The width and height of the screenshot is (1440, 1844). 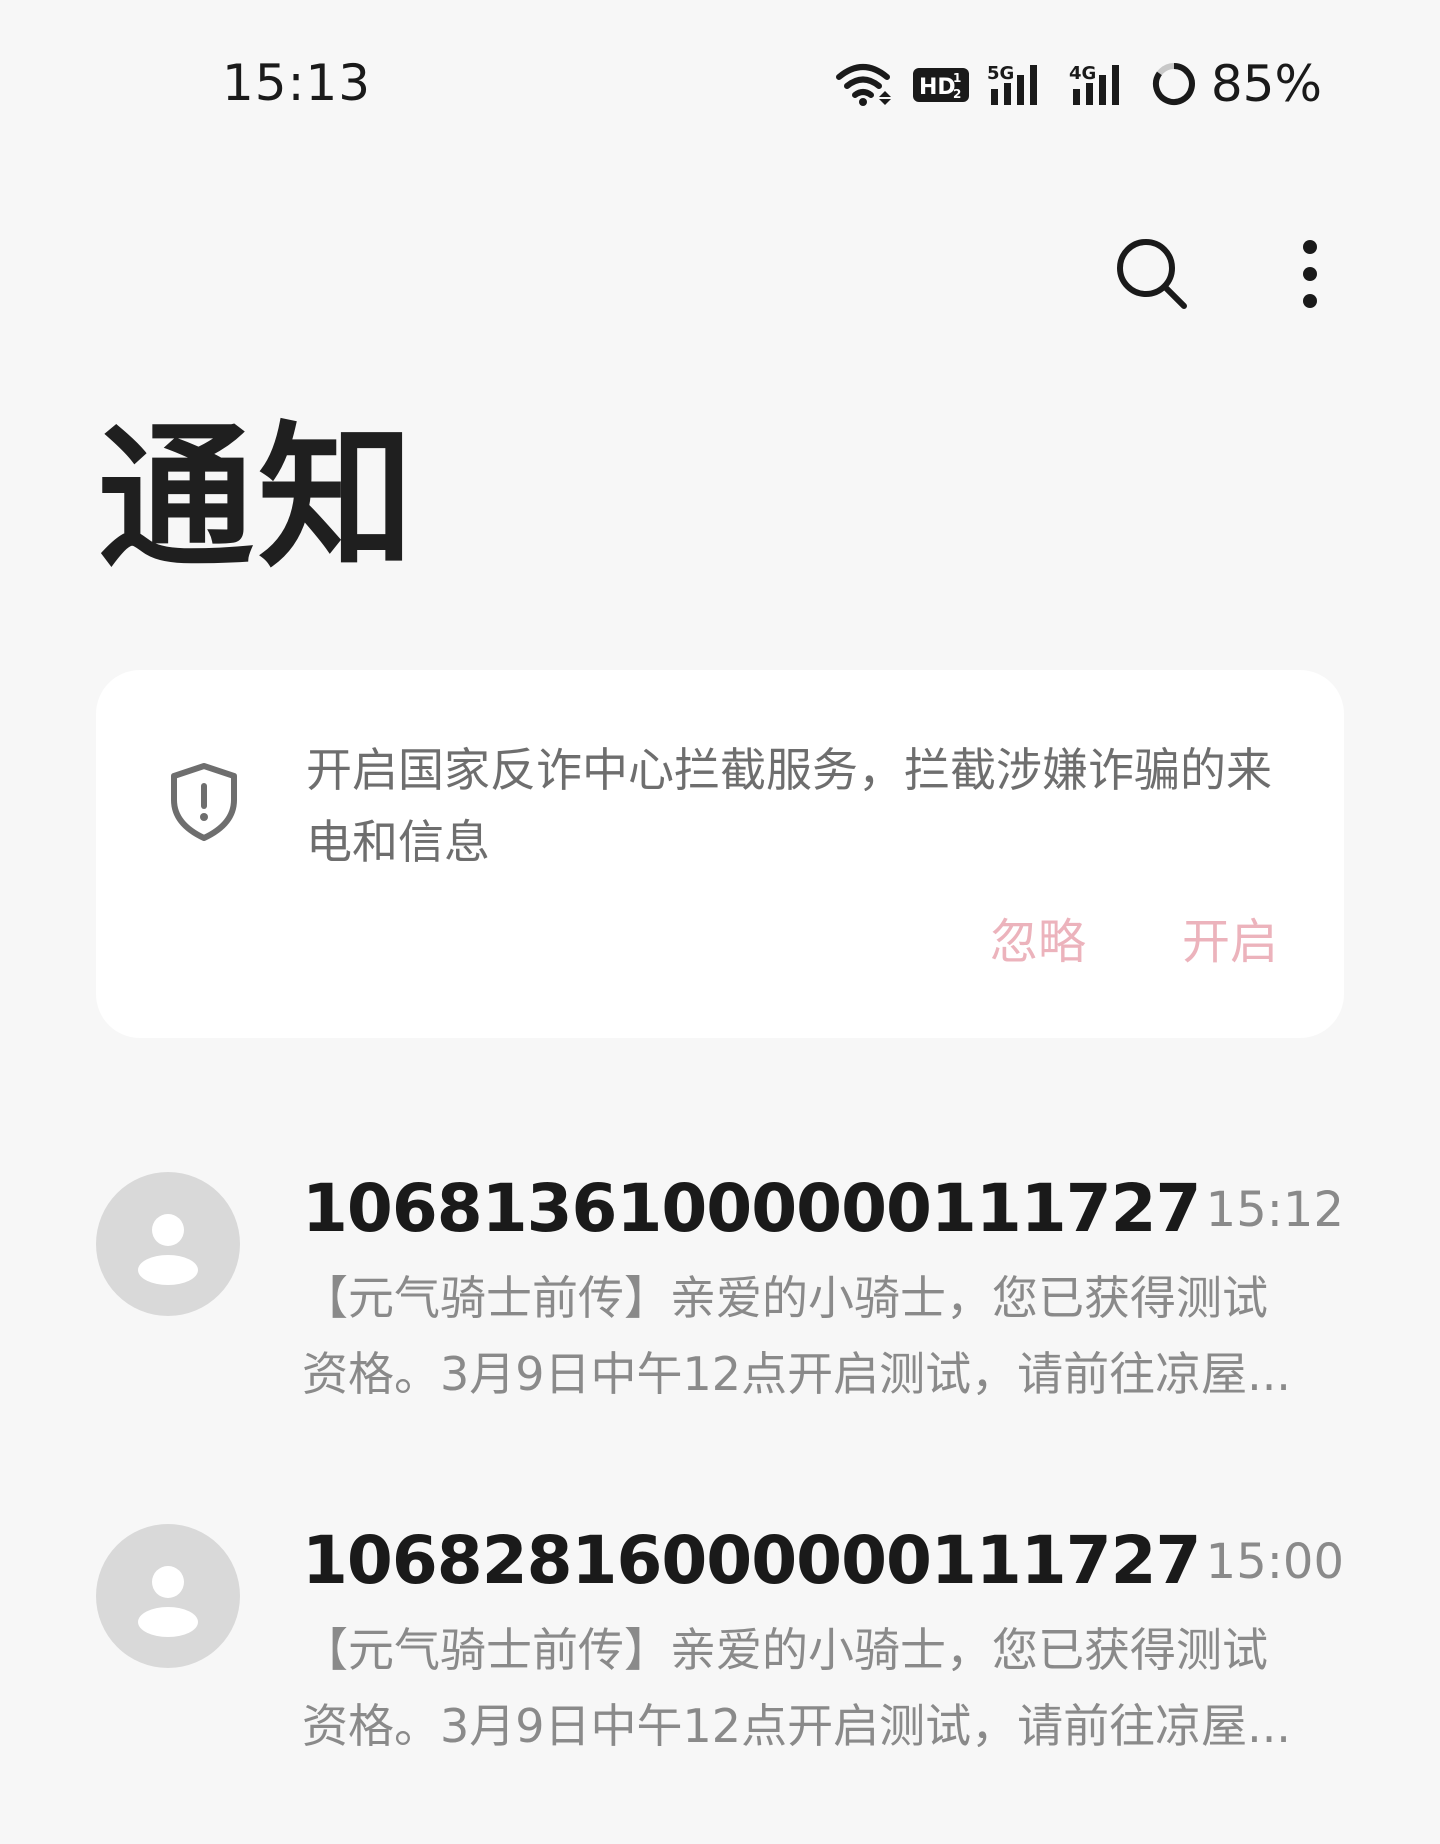 I want to click on svg-text: 2, so click(x=957, y=94).